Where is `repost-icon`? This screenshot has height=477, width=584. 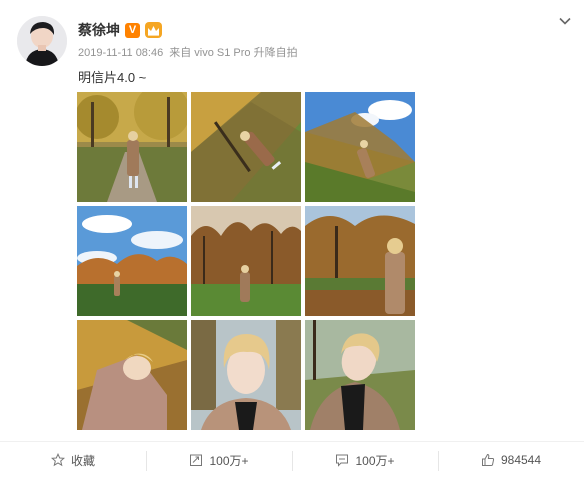 repost-icon is located at coordinates (196, 460).